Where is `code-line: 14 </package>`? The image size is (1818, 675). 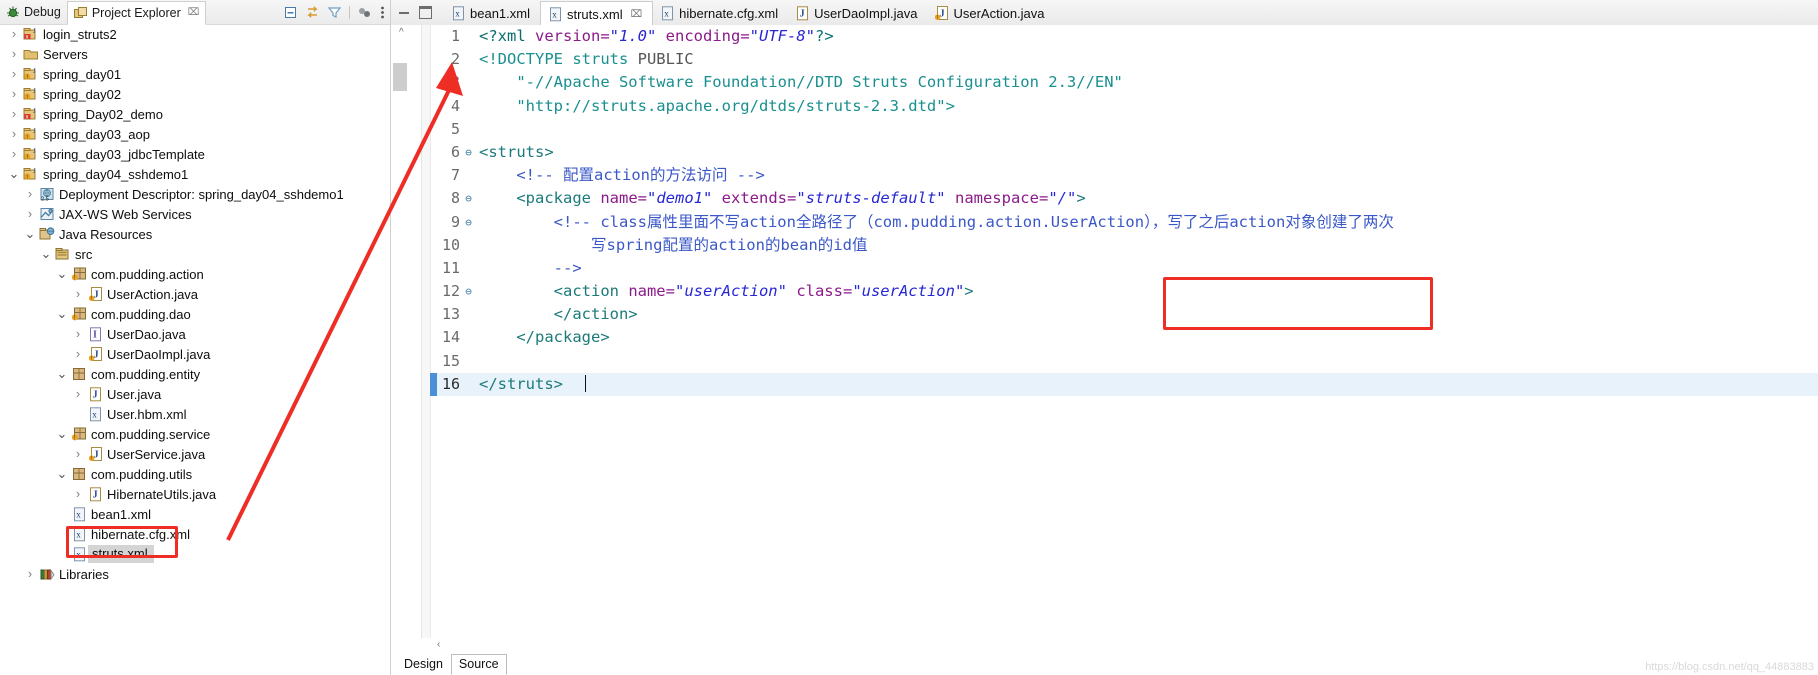 code-line: 14 </package> is located at coordinates (1124, 337).